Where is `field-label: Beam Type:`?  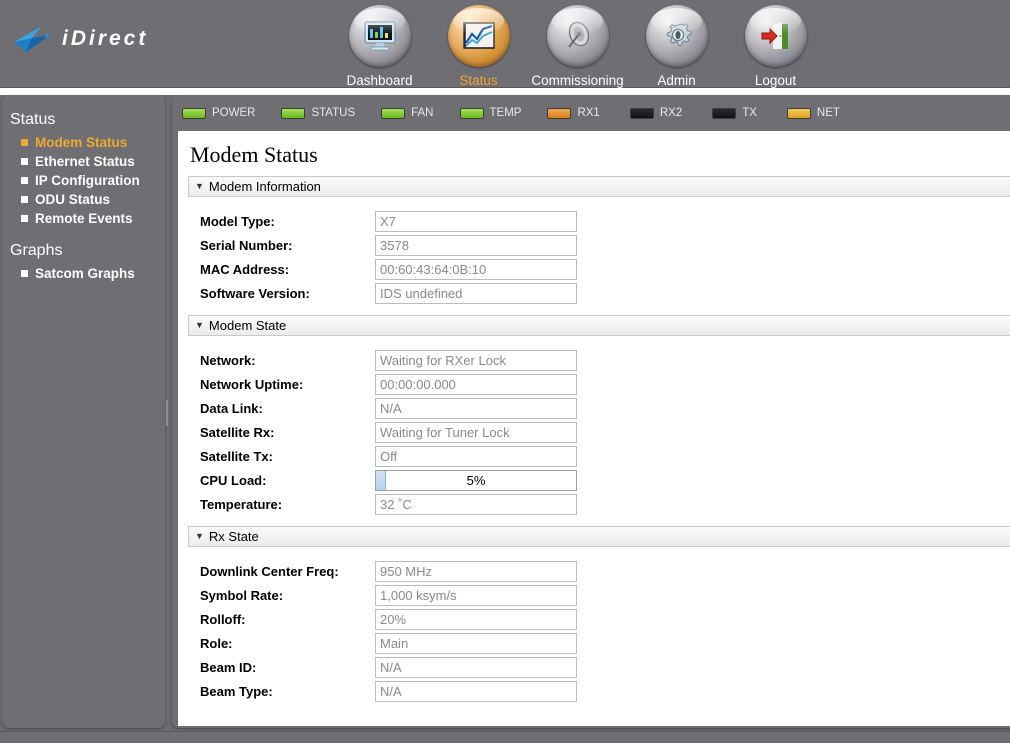 field-label: Beam Type: is located at coordinates (236, 691).